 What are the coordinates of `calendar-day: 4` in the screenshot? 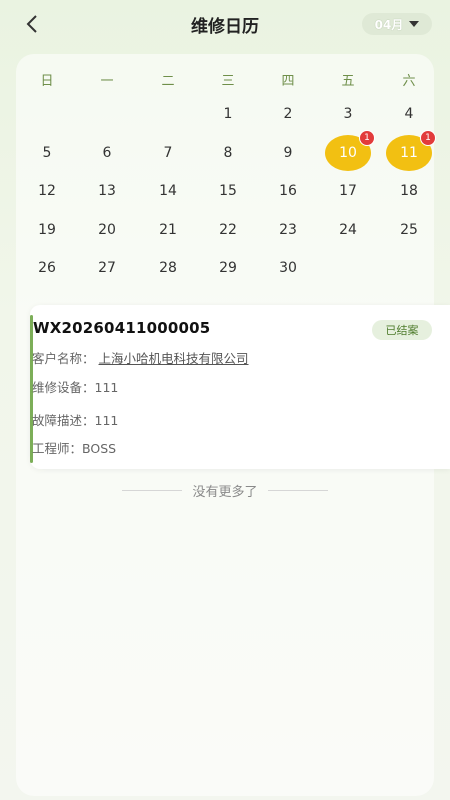 It's located at (409, 114).